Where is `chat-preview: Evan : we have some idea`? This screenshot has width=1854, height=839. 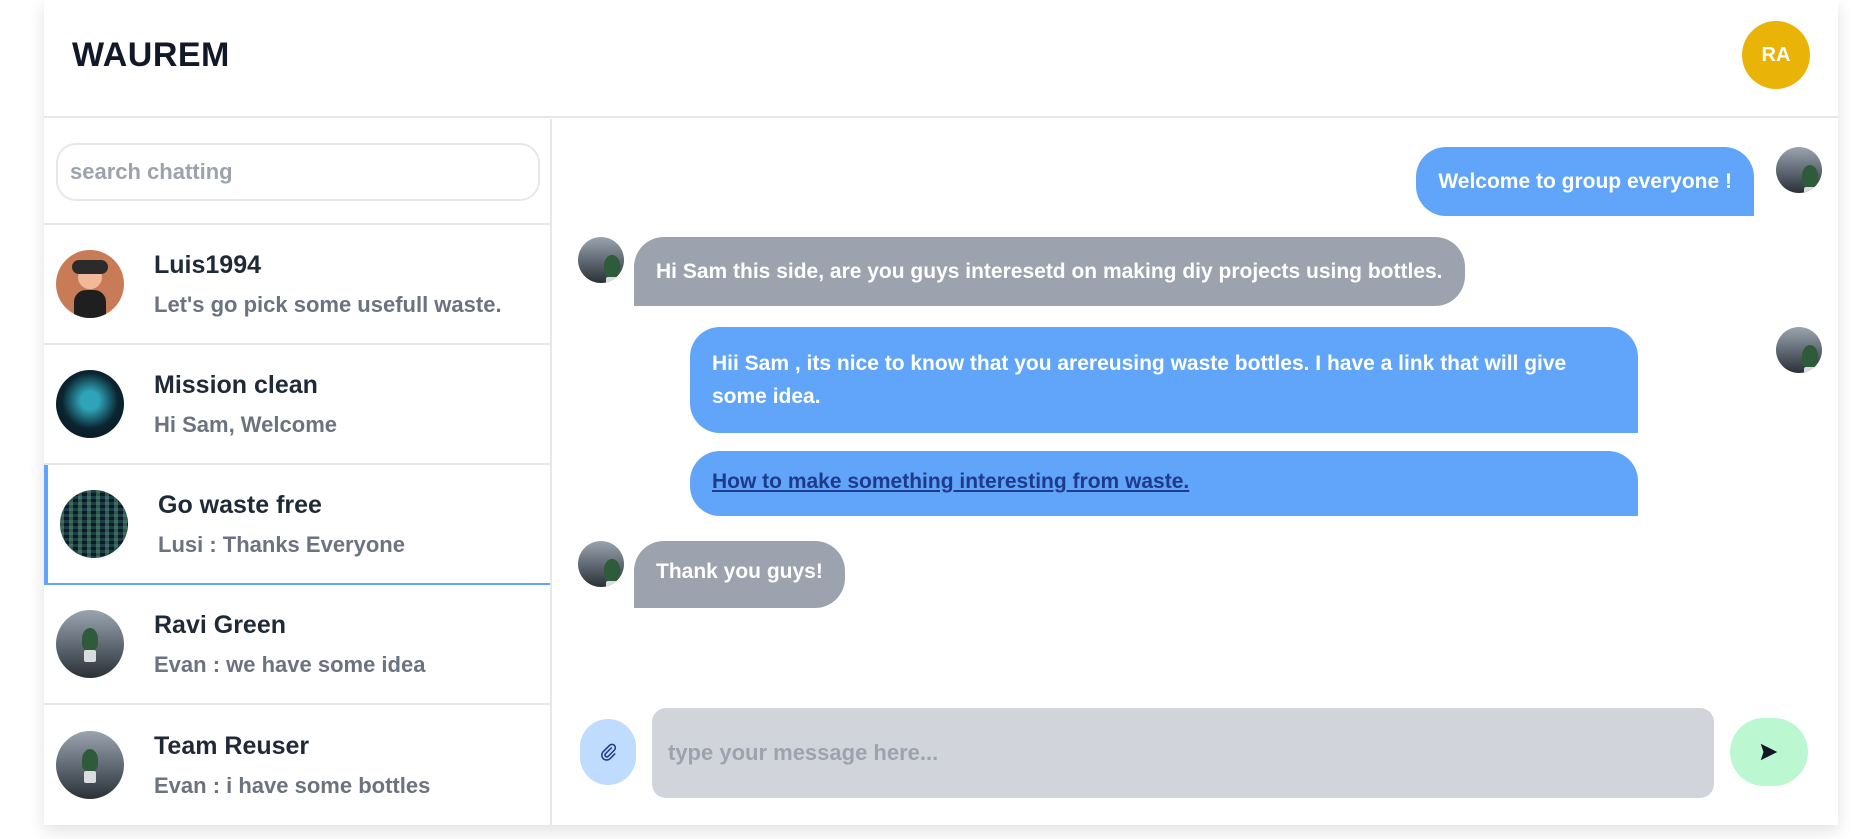
chat-preview: Evan : we have some idea is located at coordinates (290, 664).